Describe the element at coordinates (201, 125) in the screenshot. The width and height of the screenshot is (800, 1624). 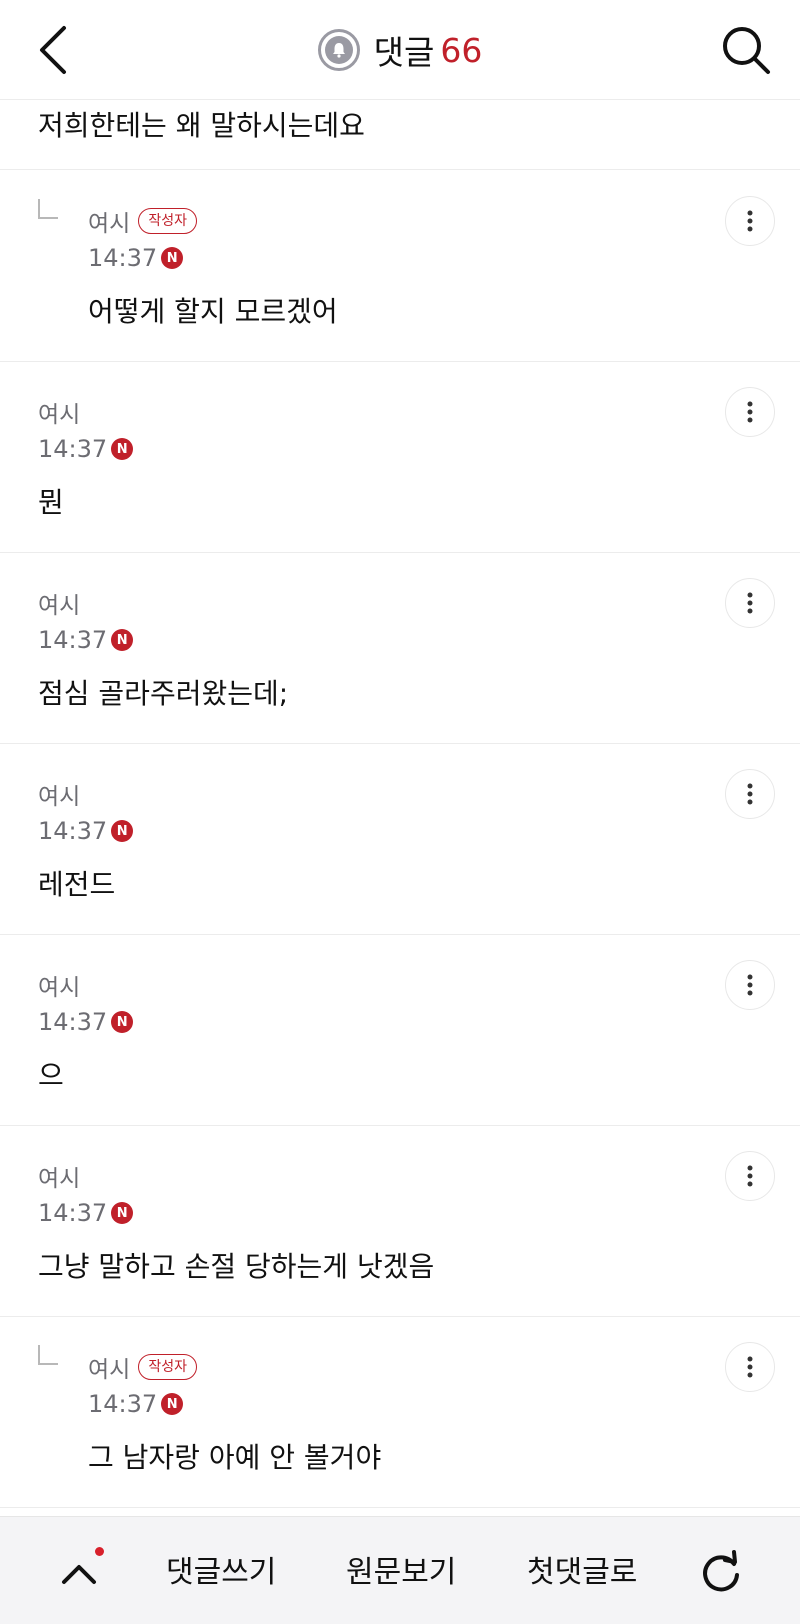
I see `comment-text: 저희한테는 왜 말하시는데요` at that location.